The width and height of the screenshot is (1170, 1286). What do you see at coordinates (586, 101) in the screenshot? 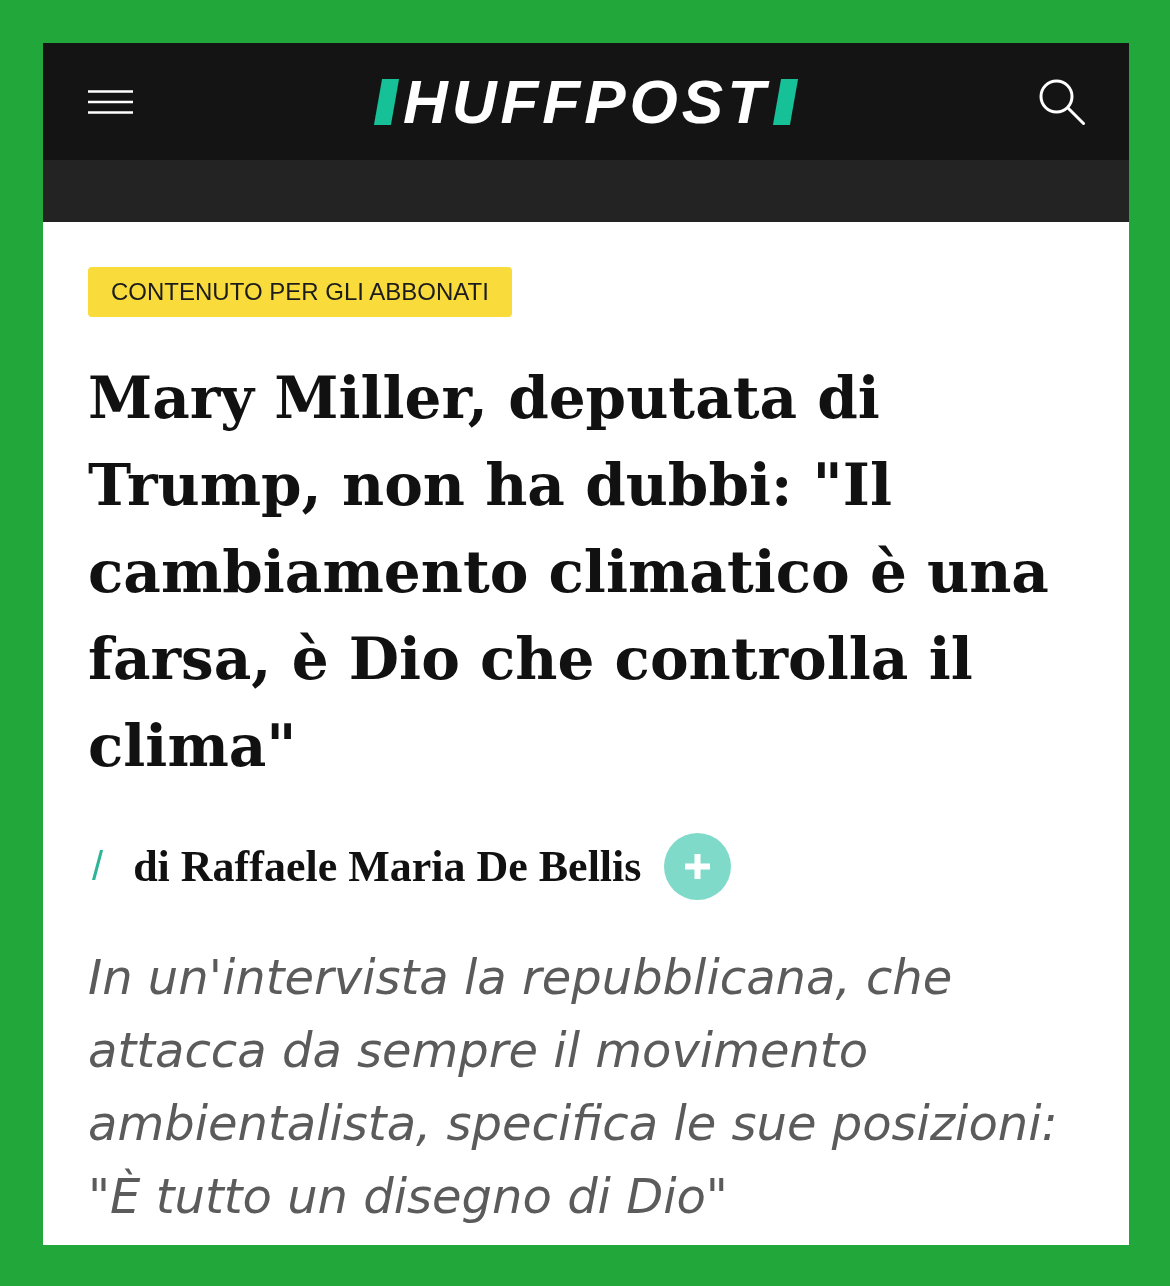
I see `site-logo: HUFFPOST` at bounding box center [586, 101].